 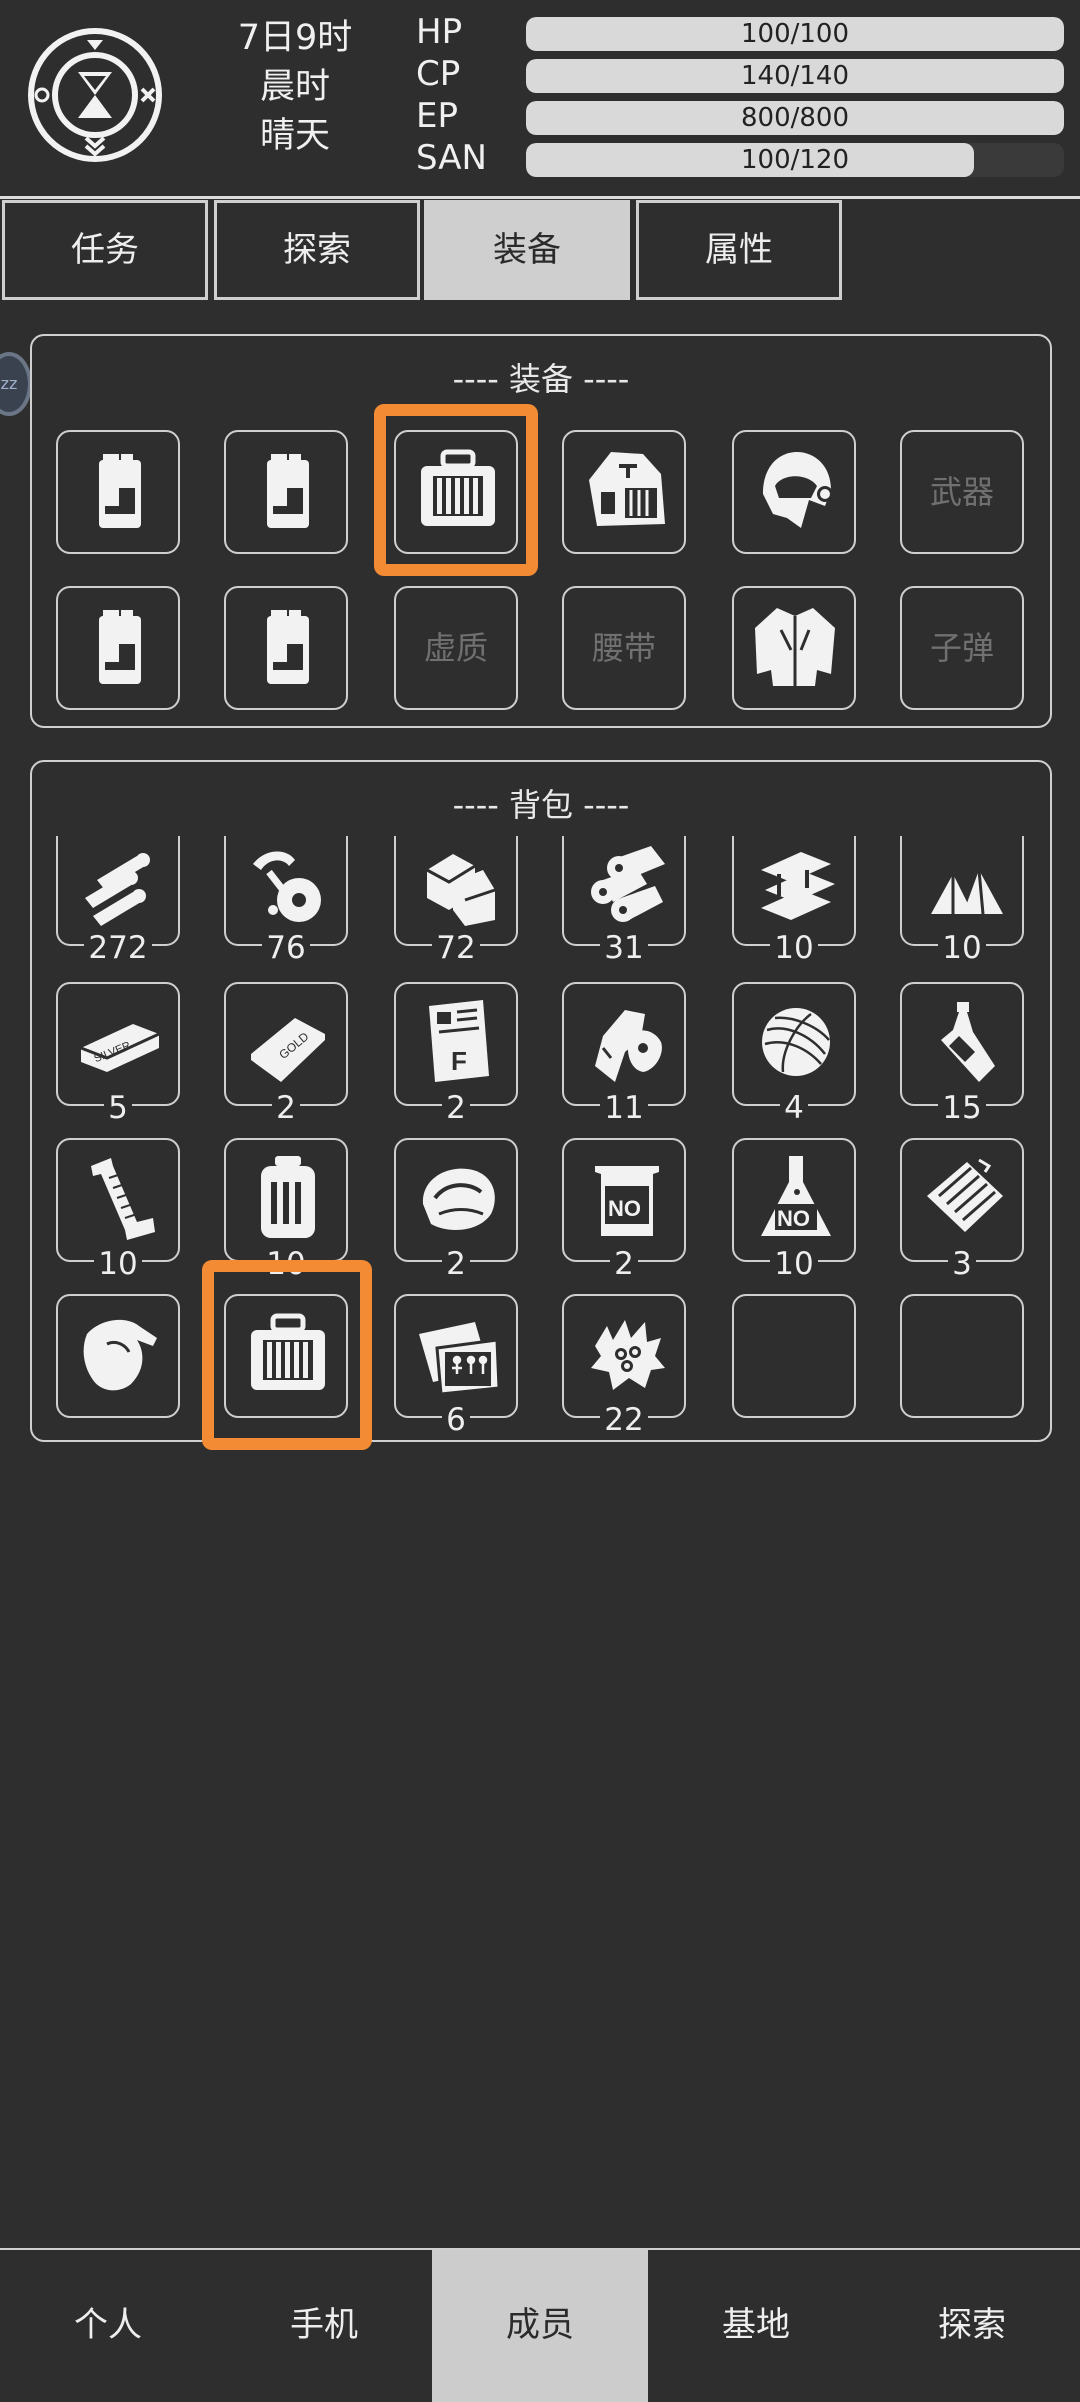 I want to click on nav-phone: 手机, so click(x=324, y=2326).